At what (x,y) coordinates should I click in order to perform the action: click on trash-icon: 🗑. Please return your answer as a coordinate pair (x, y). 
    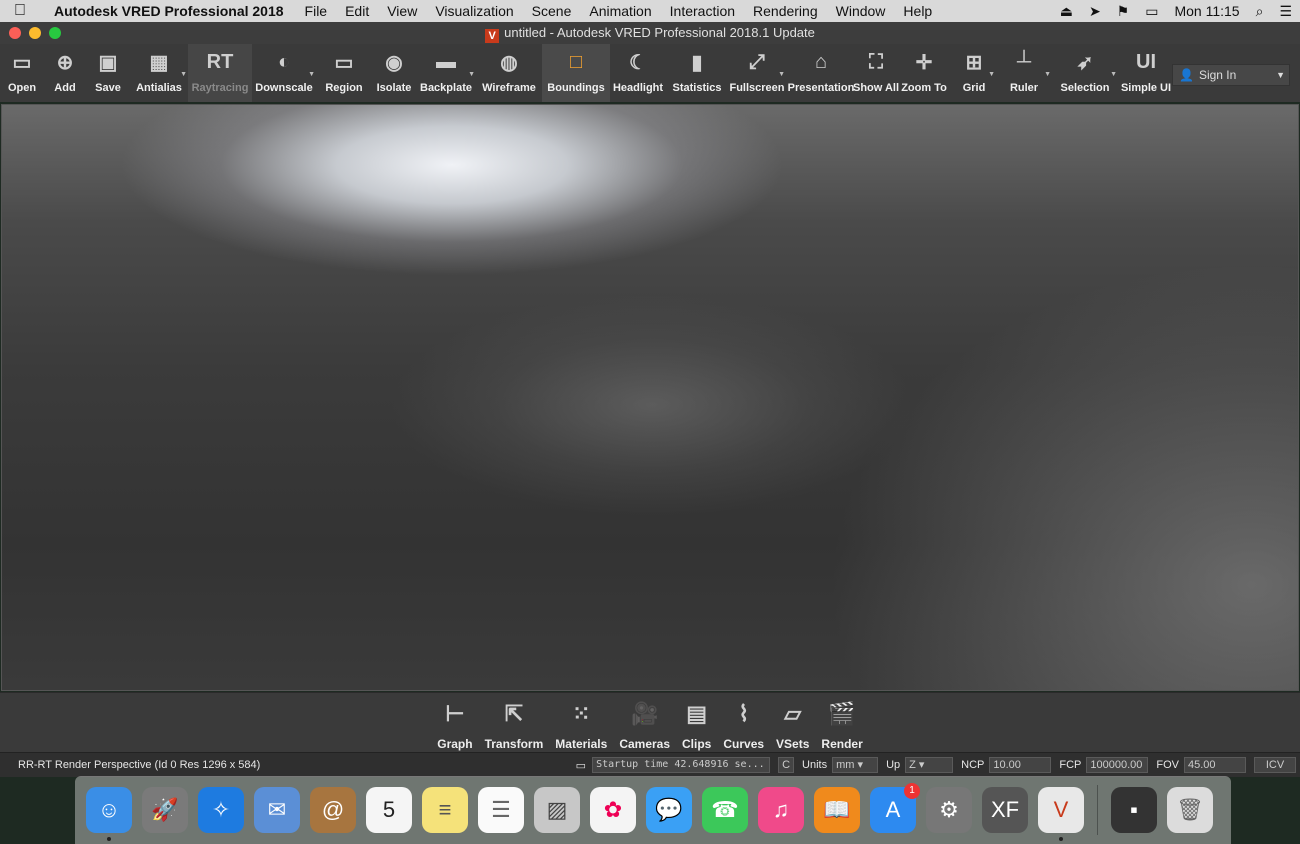
    Looking at the image, I should click on (1190, 810).